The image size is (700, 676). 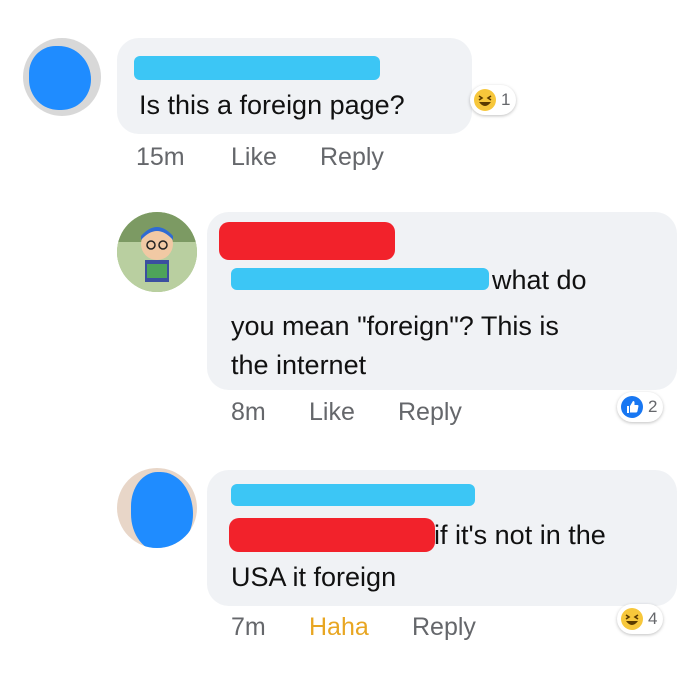 What do you see at coordinates (539, 280) in the screenshot?
I see `comment-text-line1: what do` at bounding box center [539, 280].